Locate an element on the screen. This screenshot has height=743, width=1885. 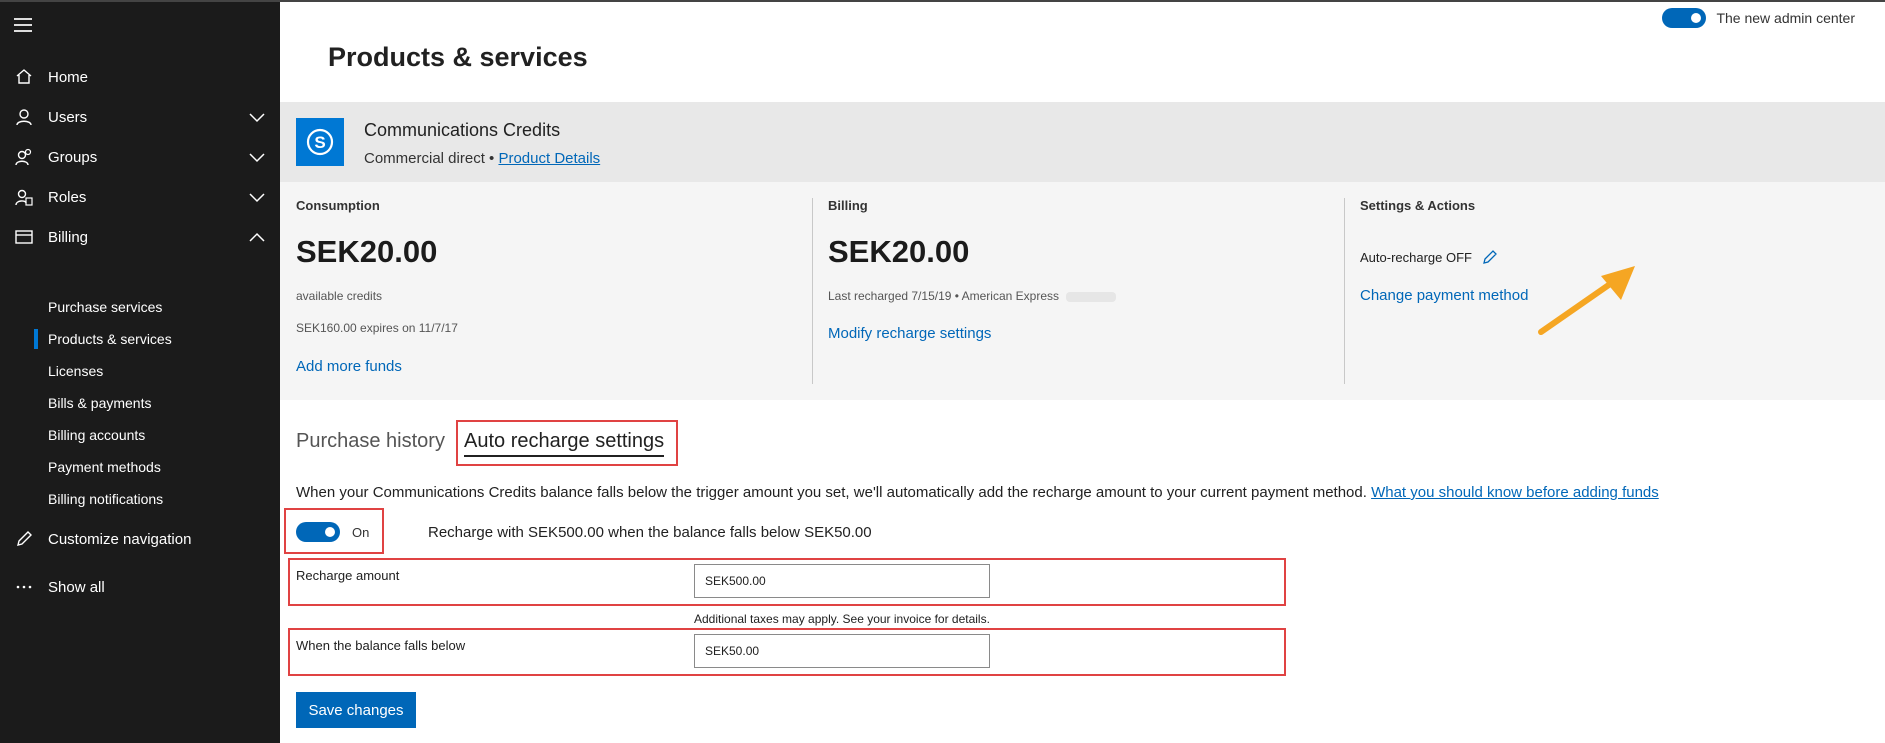
change-payment-link: Change payment method is located at coordinates (1444, 295).